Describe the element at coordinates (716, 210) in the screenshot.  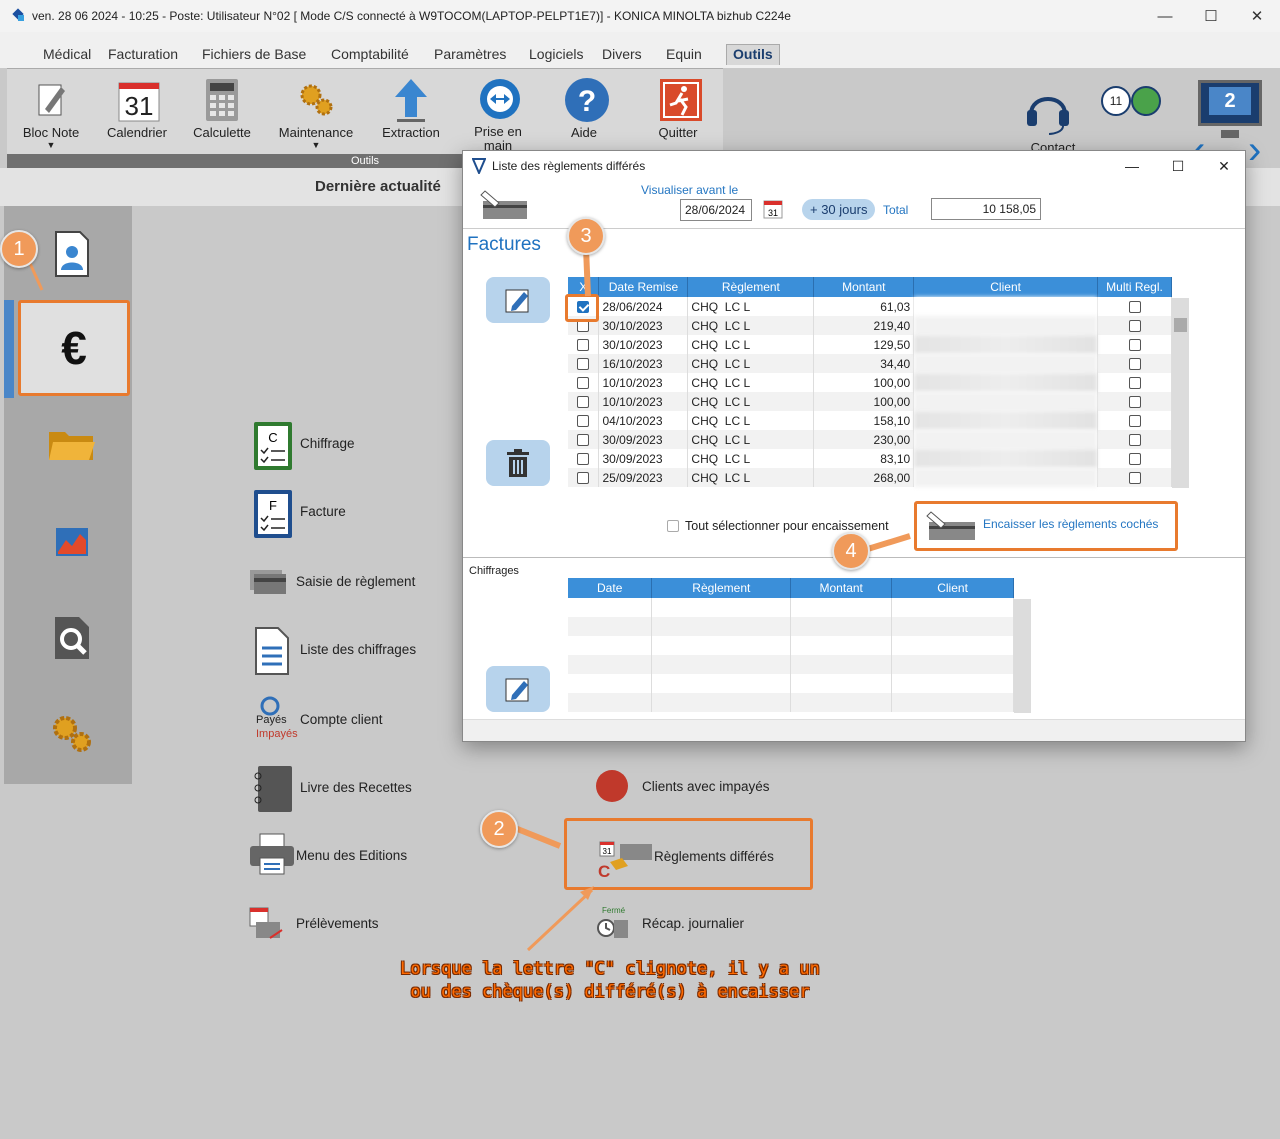
I see `date-input: 28/06/2024` at that location.